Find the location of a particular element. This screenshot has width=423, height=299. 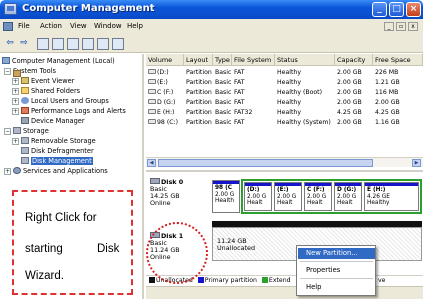

tree-item-system-tools: − System Tools is located at coordinates (30, 72).